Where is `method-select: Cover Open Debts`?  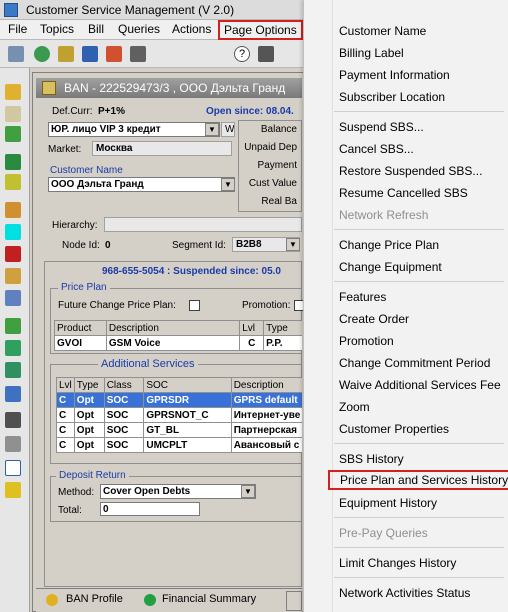
method-select: Cover Open Debts is located at coordinates (178, 491).